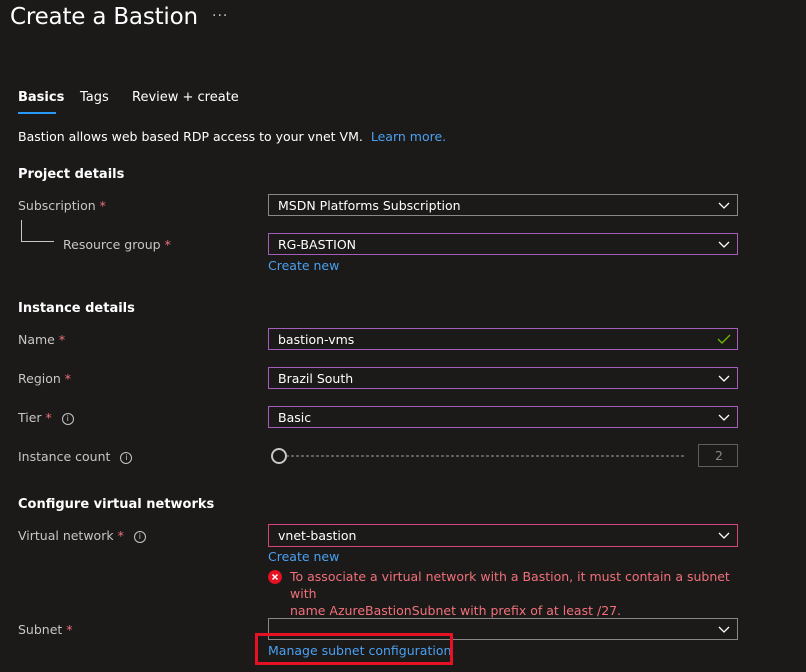 This screenshot has height=672, width=806. What do you see at coordinates (279, 456) in the screenshot?
I see `instance-count-slider-thumb` at bounding box center [279, 456].